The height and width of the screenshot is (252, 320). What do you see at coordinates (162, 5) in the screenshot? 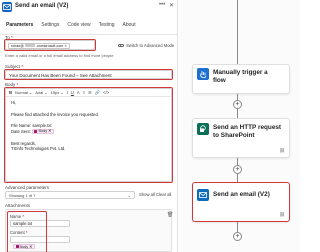
I see `more-options-icon: •••` at bounding box center [162, 5].